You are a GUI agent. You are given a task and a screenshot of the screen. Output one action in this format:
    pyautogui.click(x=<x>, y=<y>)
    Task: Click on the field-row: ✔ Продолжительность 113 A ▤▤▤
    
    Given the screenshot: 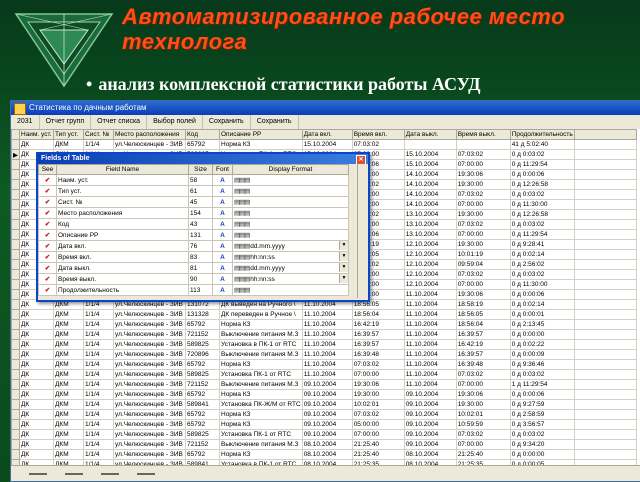 What is the action you would take?
    pyautogui.click(x=193, y=290)
    